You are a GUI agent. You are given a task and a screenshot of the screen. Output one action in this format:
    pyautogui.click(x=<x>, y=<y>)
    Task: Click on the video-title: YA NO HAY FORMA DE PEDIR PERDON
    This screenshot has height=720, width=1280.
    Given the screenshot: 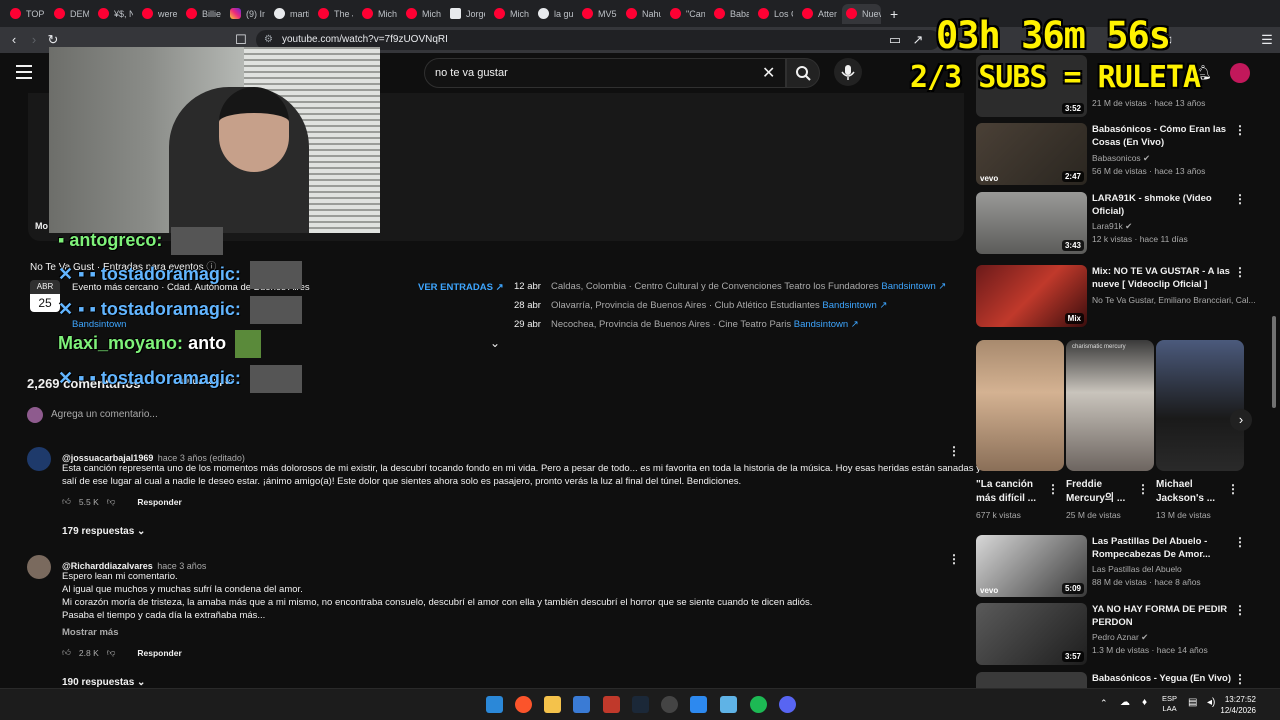 What is the action you would take?
    pyautogui.click(x=1162, y=616)
    